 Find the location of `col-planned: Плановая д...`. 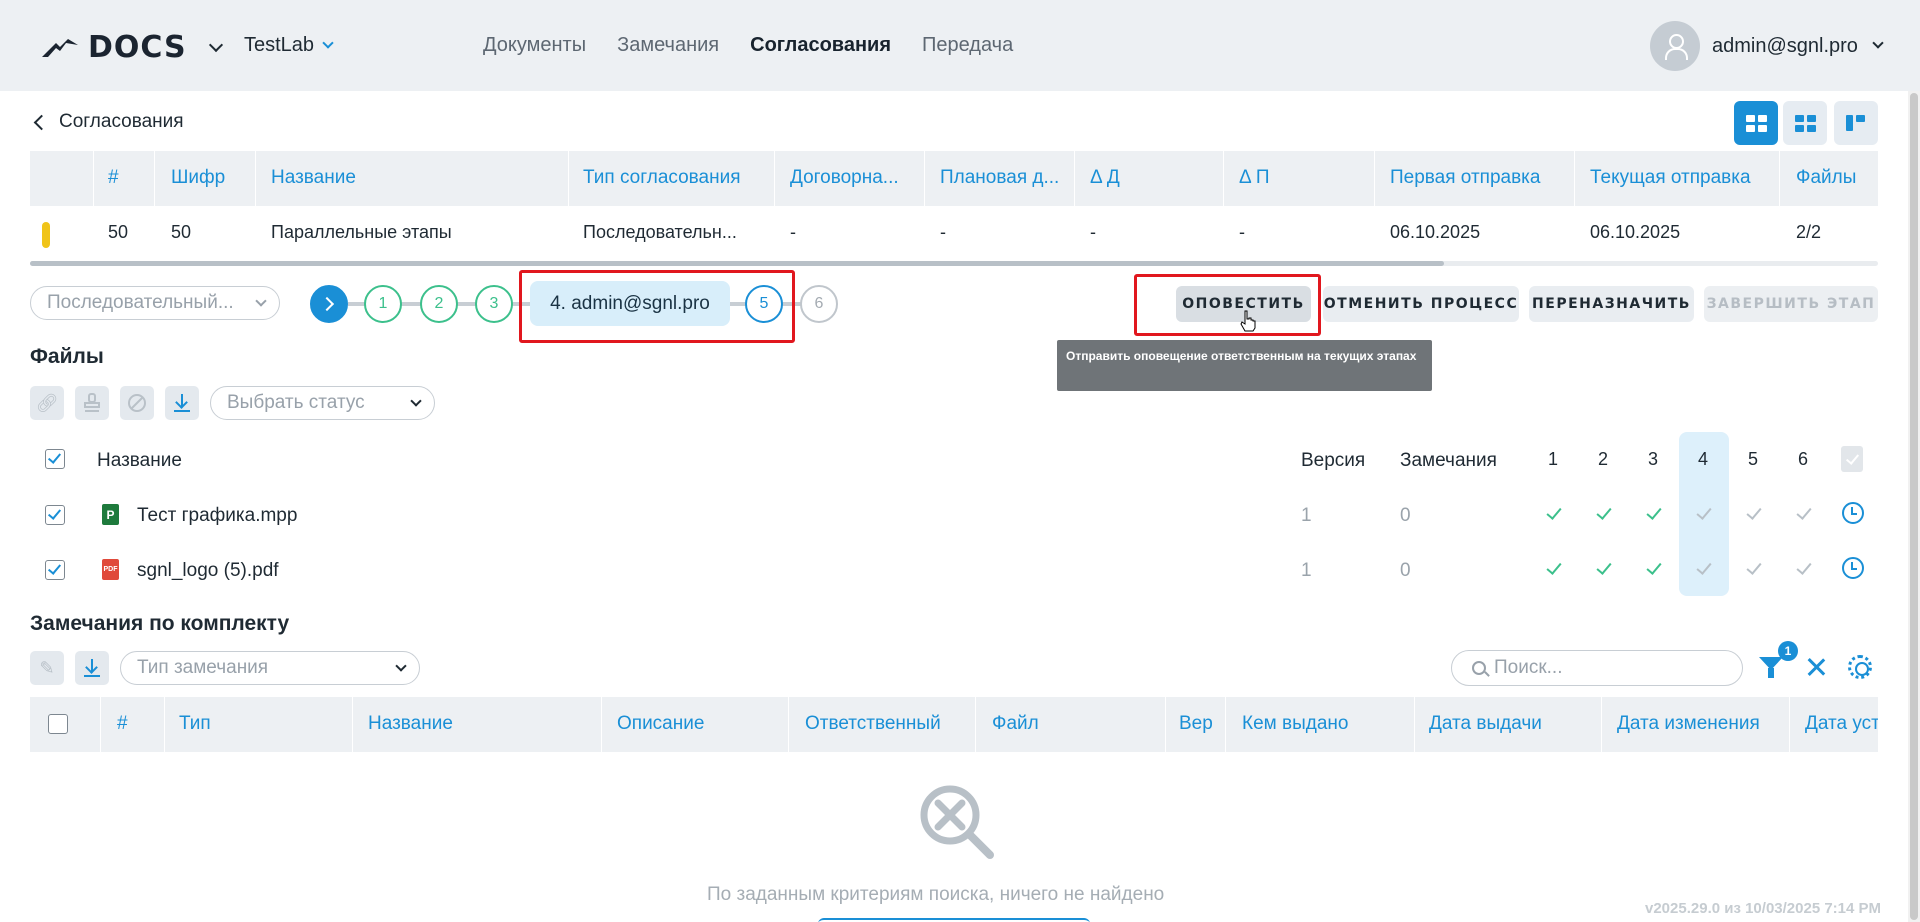

col-planned: Плановая д... is located at coordinates (999, 178).